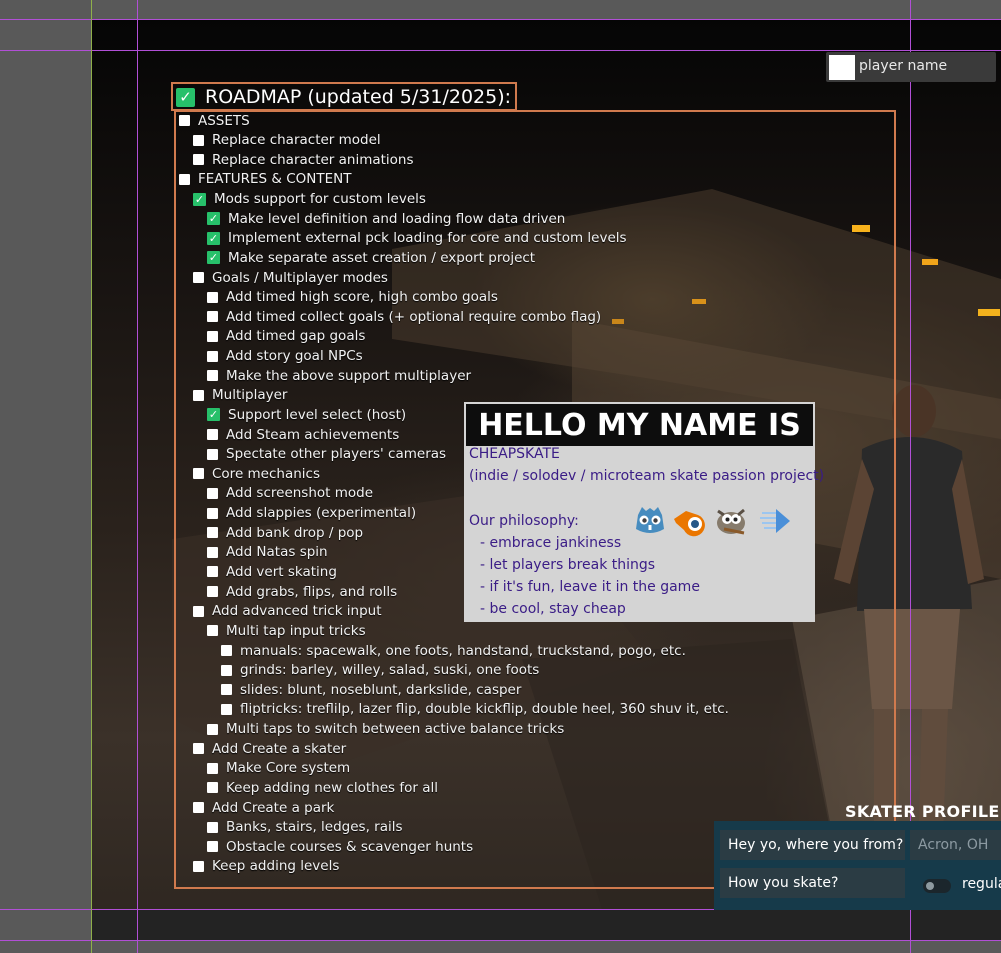 This screenshot has width=1001, height=953. What do you see at coordinates (524, 521) in the screenshot?
I see `philosophy-label: Our philosophy:` at bounding box center [524, 521].